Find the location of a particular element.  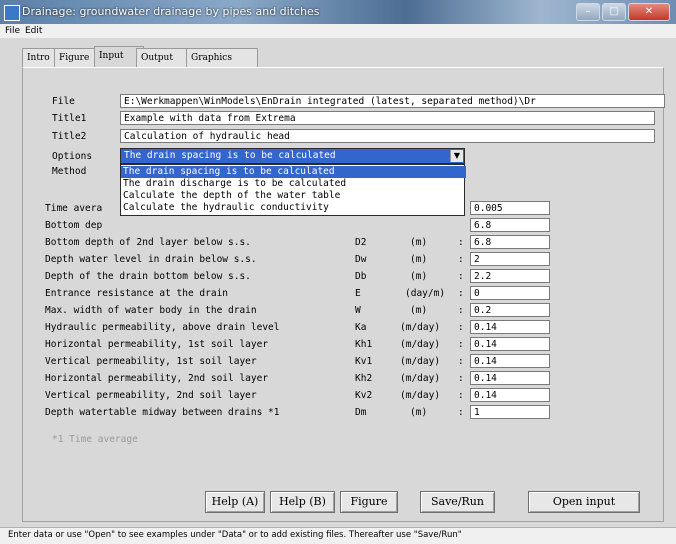

param-symbol: Dm is located at coordinates (361, 412).